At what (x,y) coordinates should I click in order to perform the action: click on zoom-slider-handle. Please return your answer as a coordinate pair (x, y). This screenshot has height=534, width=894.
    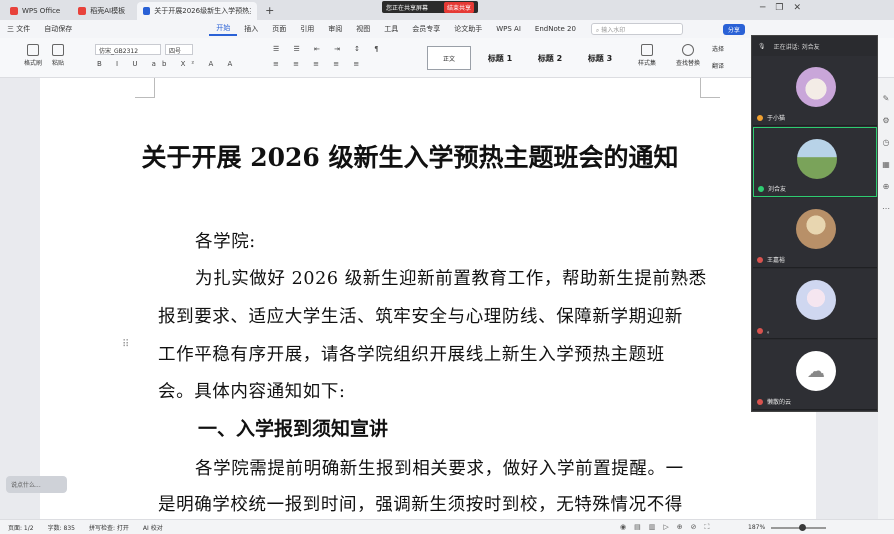
    Looking at the image, I should click on (802, 527).